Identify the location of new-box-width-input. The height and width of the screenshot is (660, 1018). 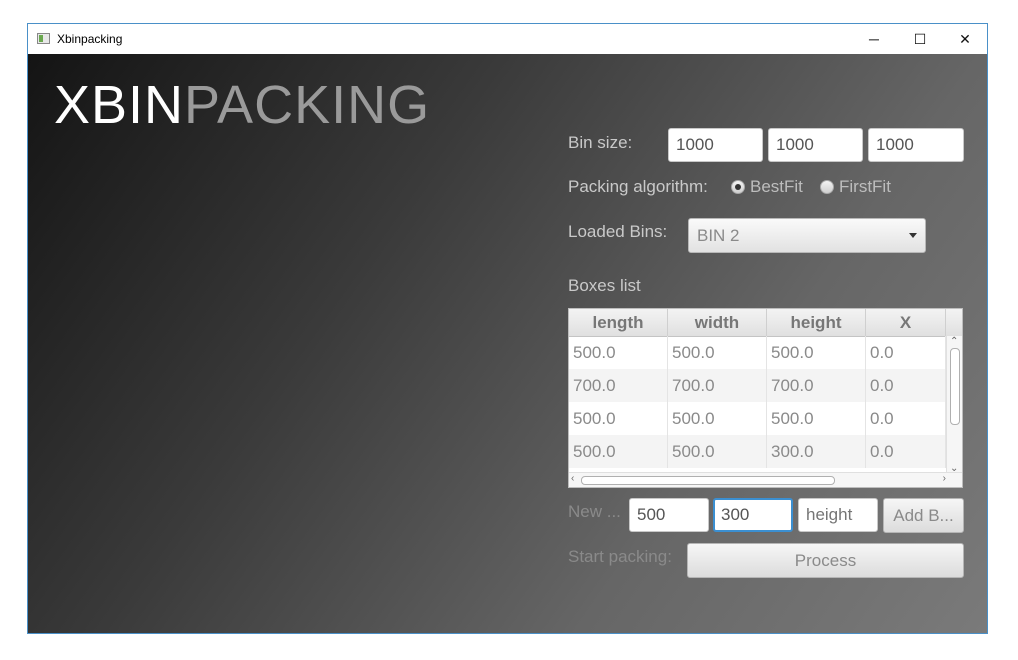
(753, 515).